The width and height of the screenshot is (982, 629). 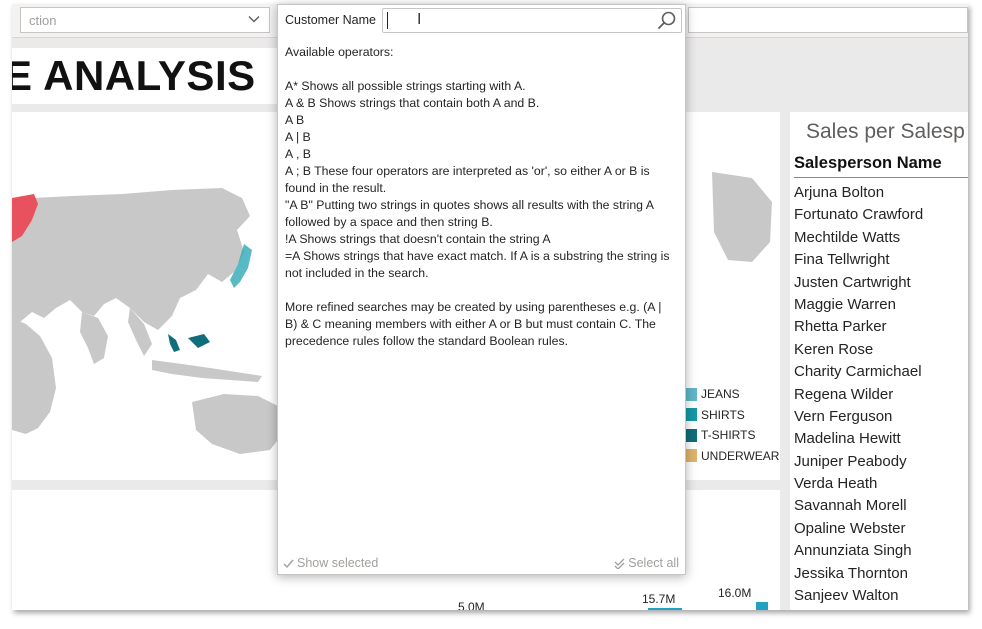 What do you see at coordinates (881, 327) in the screenshot?
I see `salesperson-row: Rhetta Parker` at bounding box center [881, 327].